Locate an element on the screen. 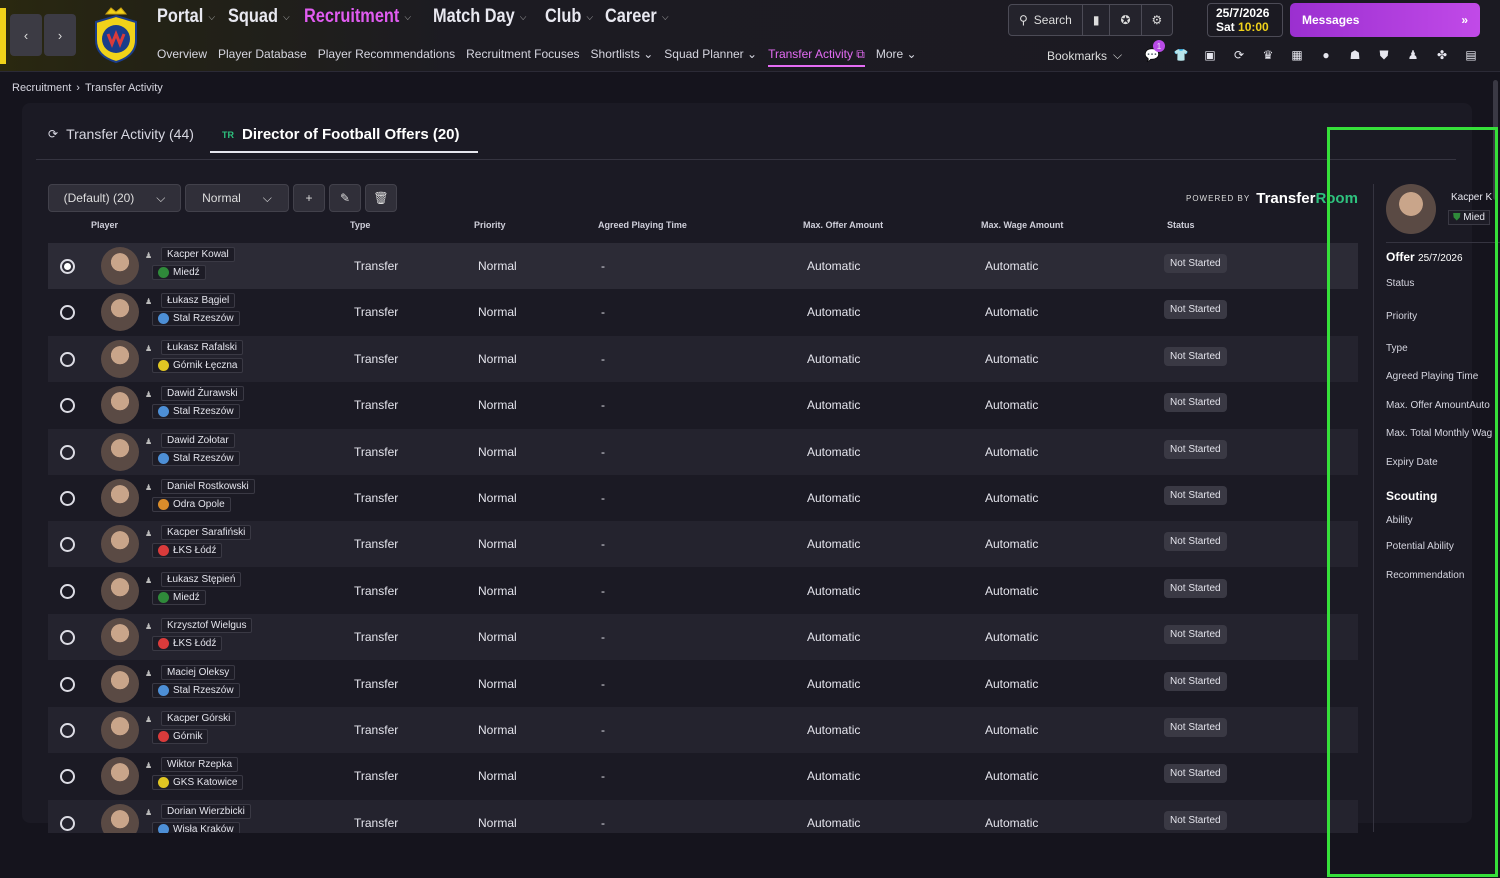 The image size is (1500, 878). nav-squad: Squad ⌵ is located at coordinates (259, 17).